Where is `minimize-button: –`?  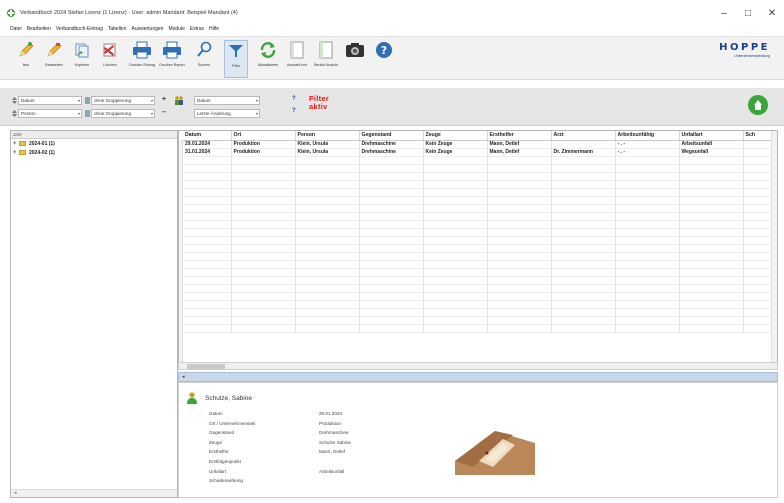 minimize-button: – is located at coordinates (724, 13).